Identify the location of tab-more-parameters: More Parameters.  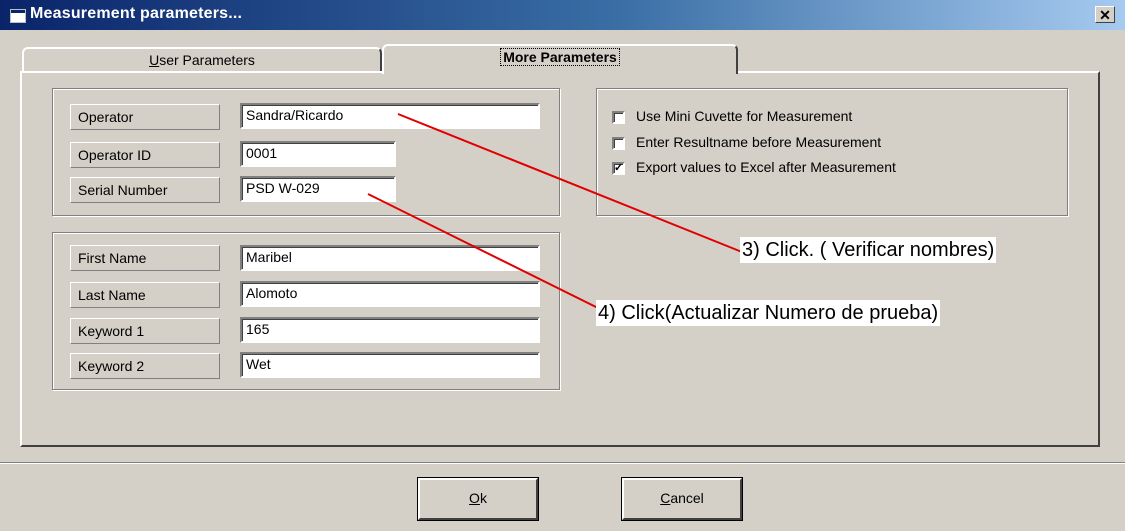
(560, 59).